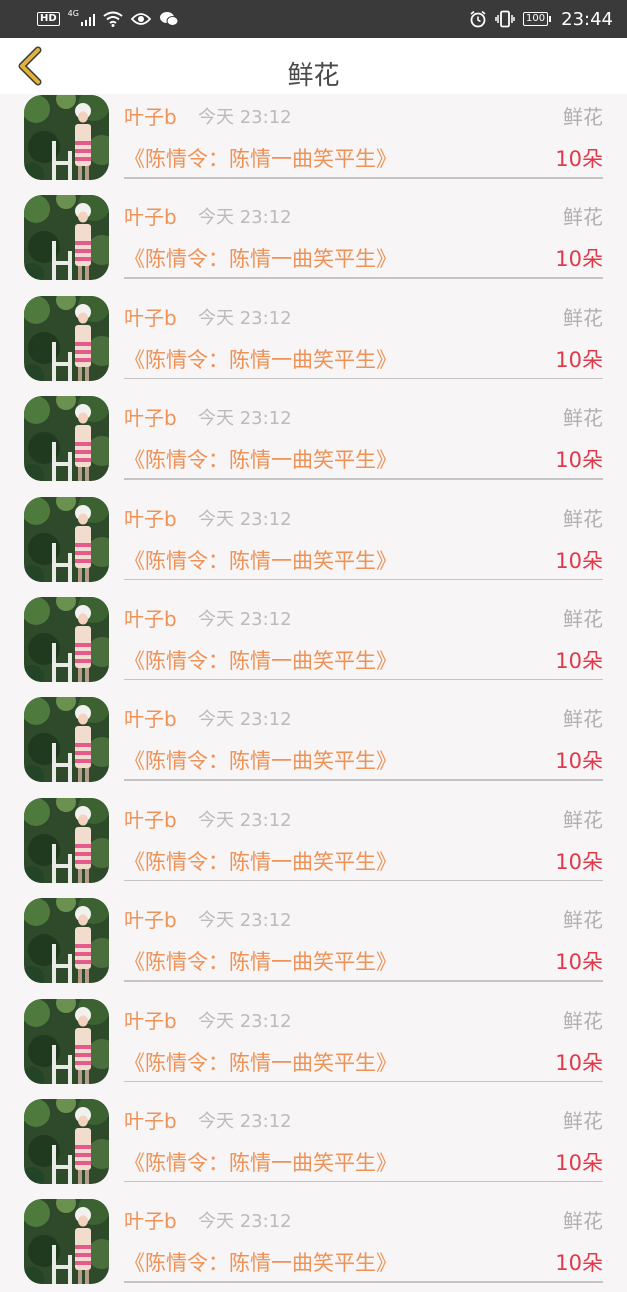 This screenshot has height=1292, width=627. What do you see at coordinates (30, 66) in the screenshot?
I see `back-button` at bounding box center [30, 66].